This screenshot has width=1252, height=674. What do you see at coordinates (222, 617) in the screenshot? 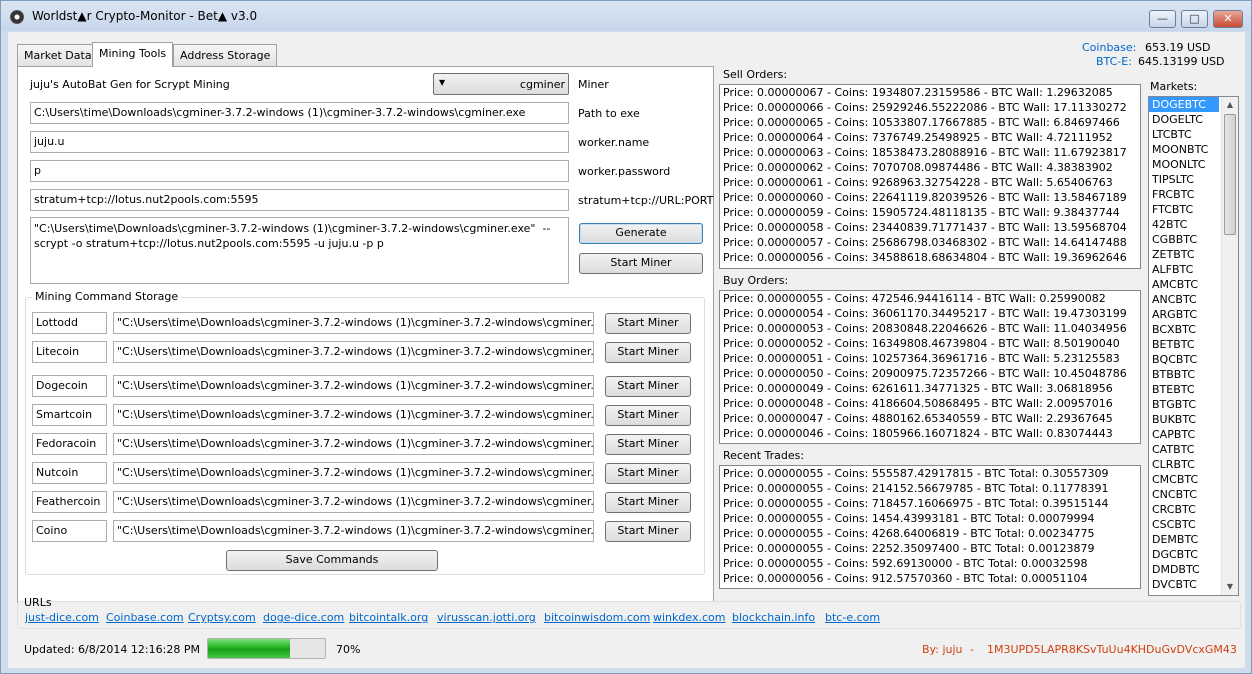
I see `url-link: Cryptsy.com` at bounding box center [222, 617].